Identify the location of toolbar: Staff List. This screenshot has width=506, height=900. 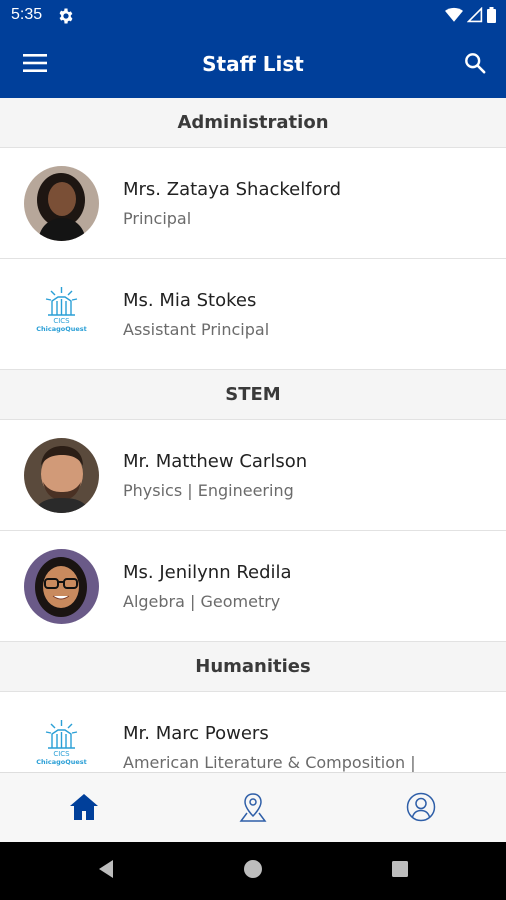
(253, 65).